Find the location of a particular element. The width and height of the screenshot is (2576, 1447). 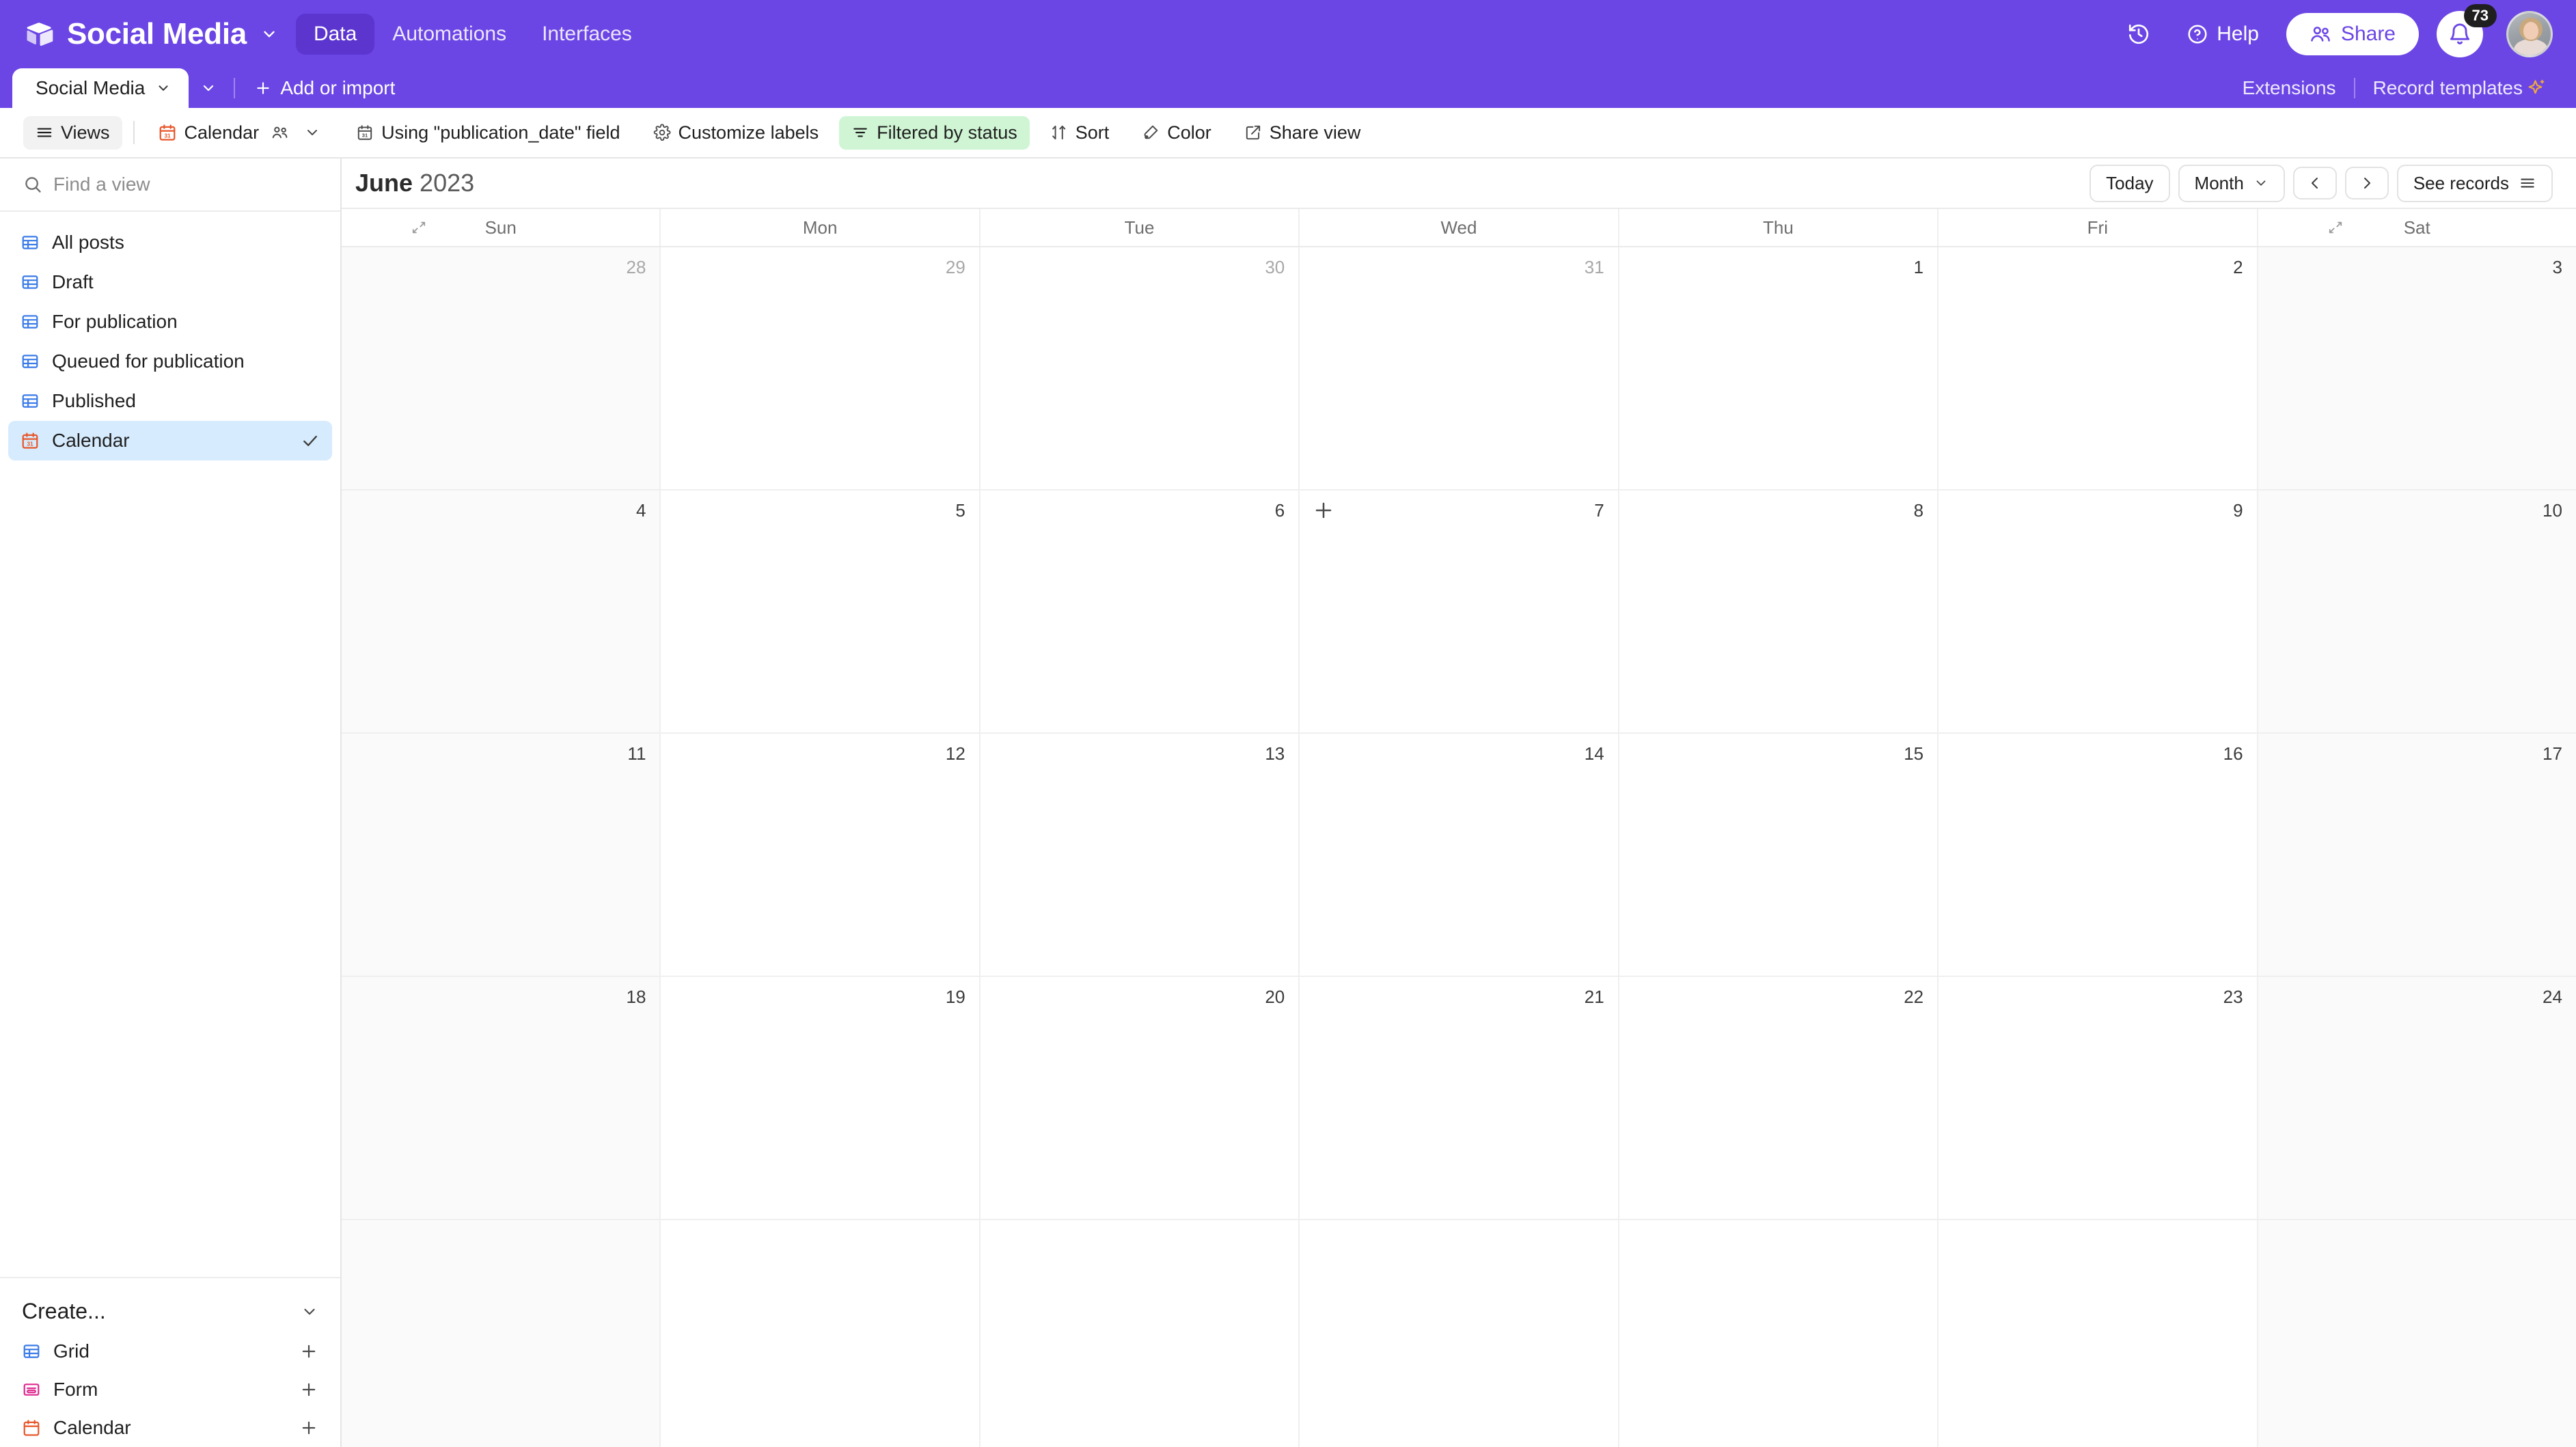

history-clock-icon is located at coordinates (2139, 34).